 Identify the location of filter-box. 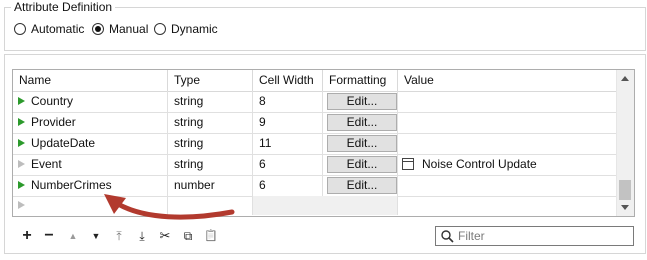
(534, 236).